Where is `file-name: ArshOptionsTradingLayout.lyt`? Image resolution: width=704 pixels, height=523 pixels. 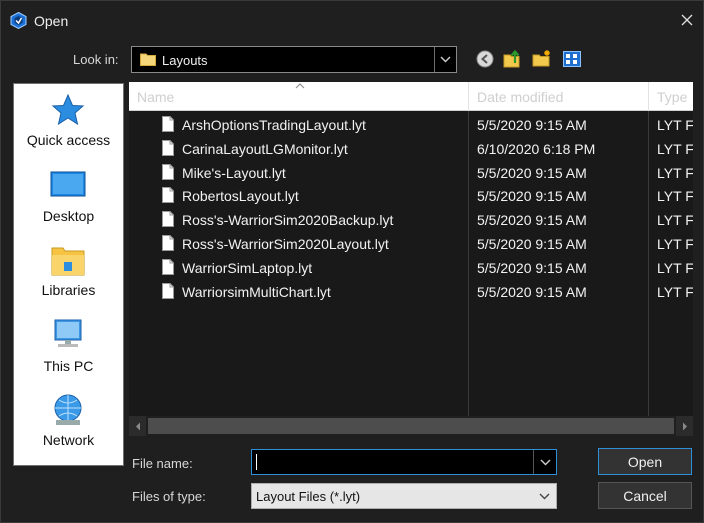
file-name: ArshOptionsTradingLayout.lyt is located at coordinates (274, 125).